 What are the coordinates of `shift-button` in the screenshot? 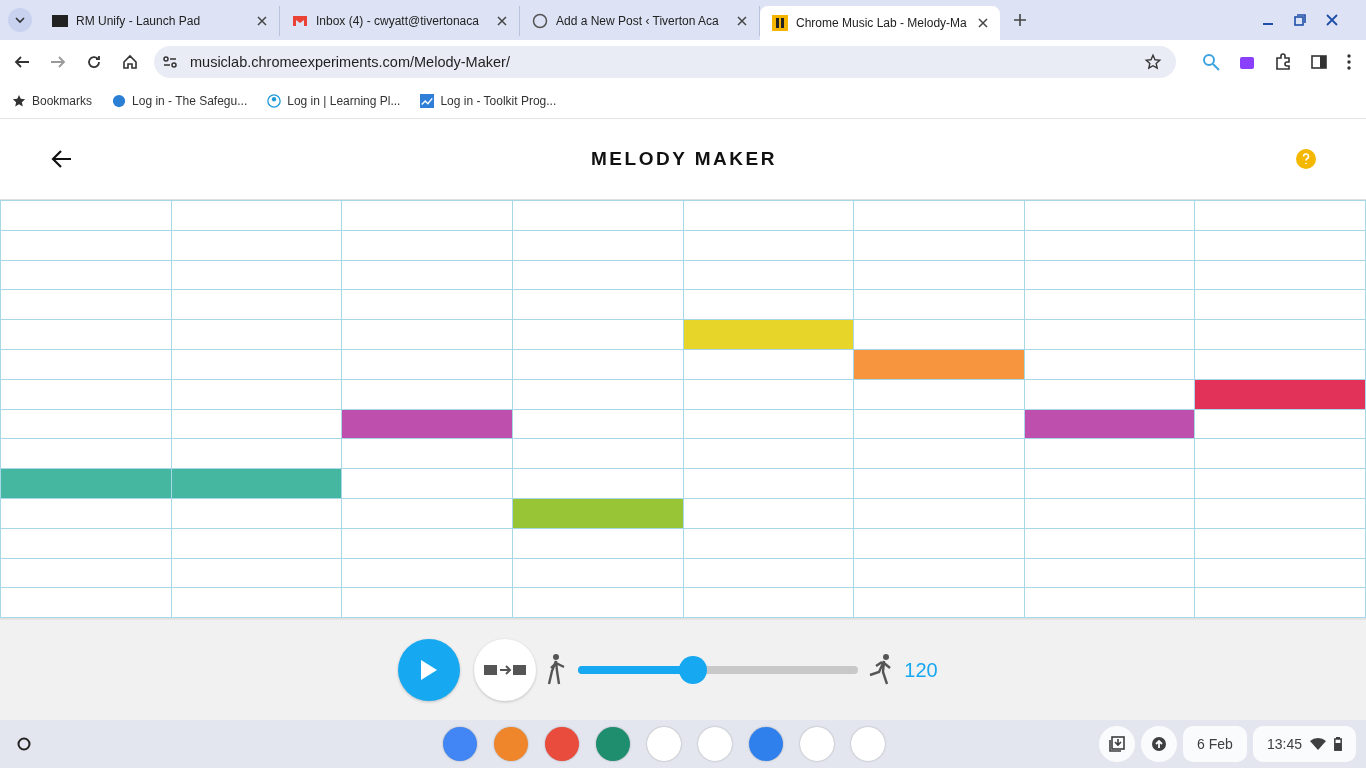 It's located at (505, 670).